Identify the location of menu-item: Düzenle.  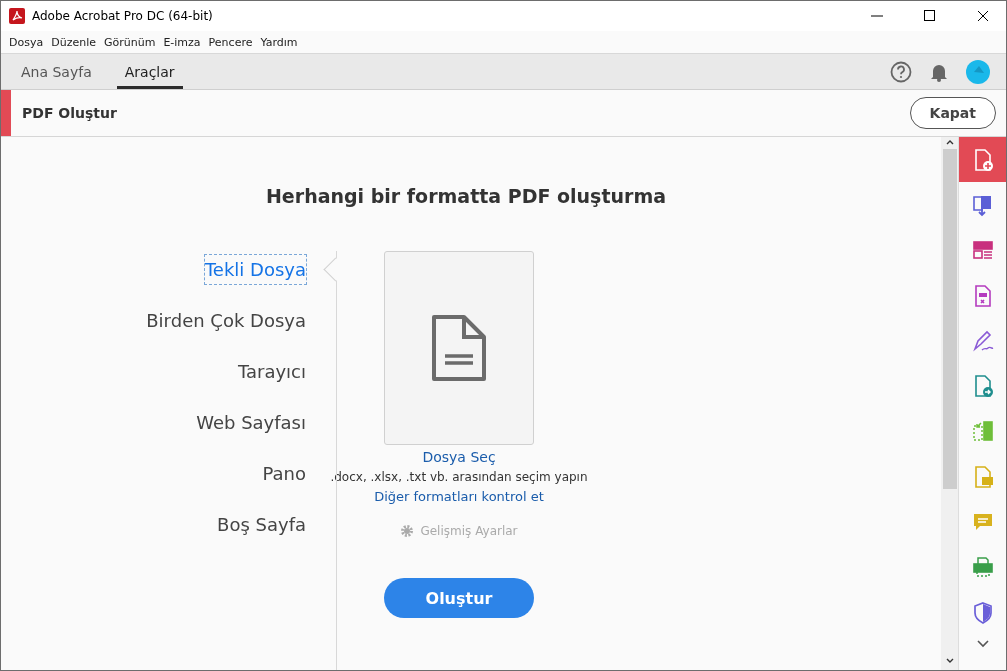
(73, 42).